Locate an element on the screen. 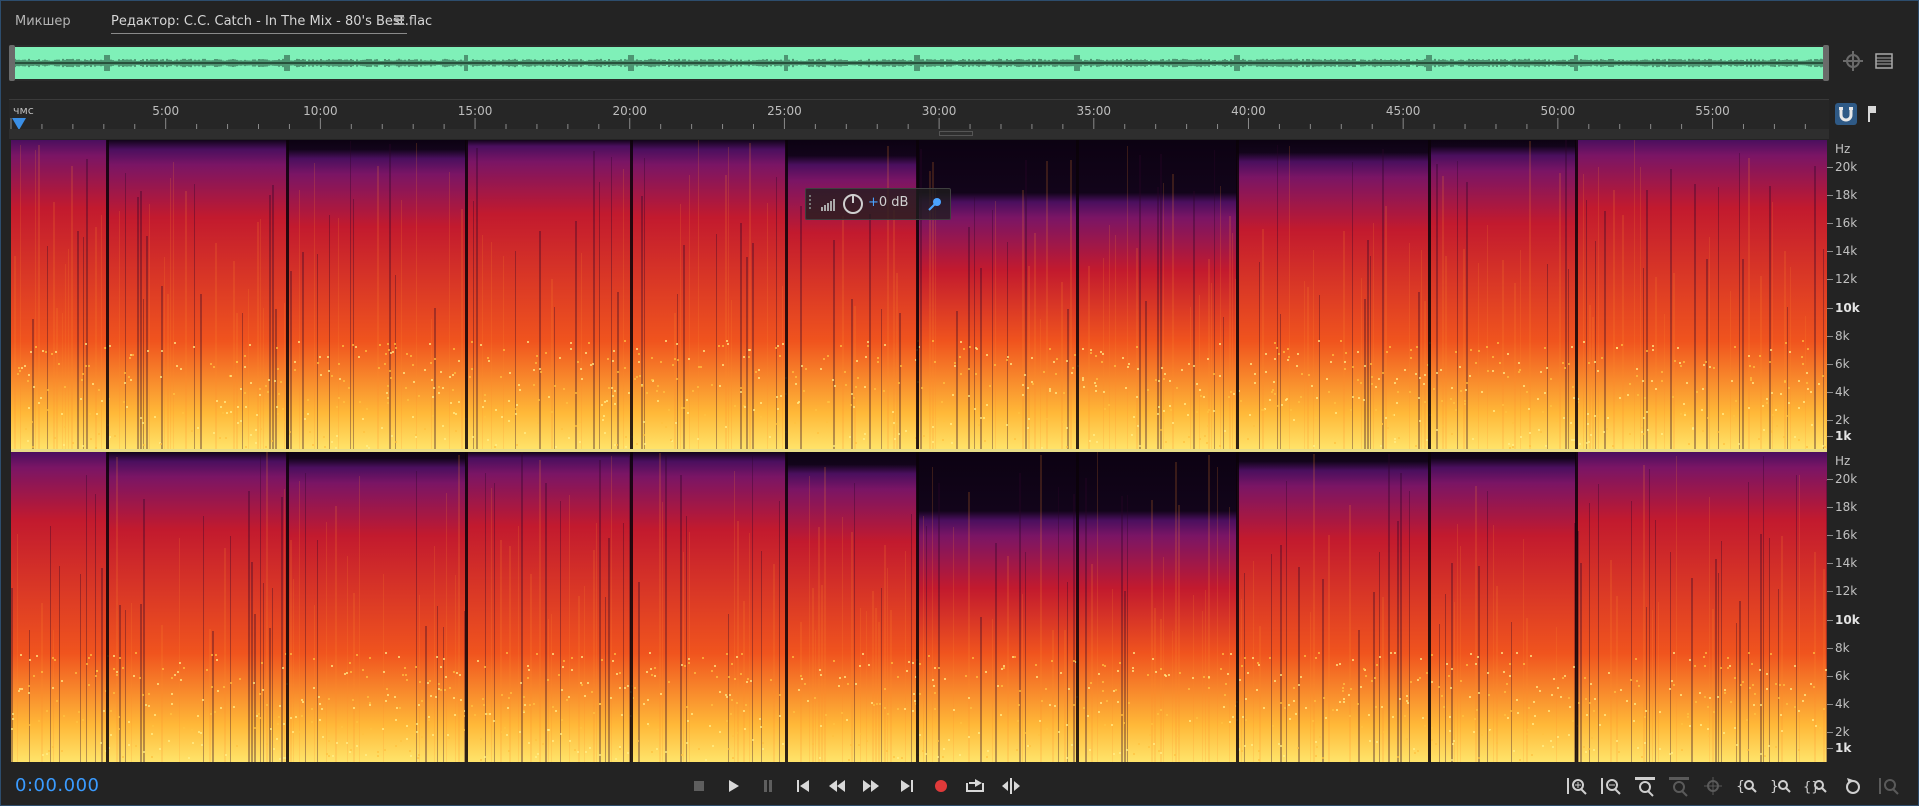 This screenshot has width=1919, height=806. panel-menu-icon is located at coordinates (1884, 61).